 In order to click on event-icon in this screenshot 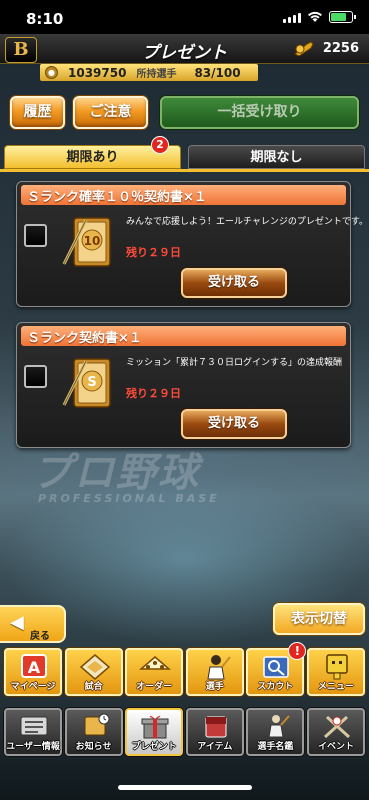, I will do `click(336, 727)`.